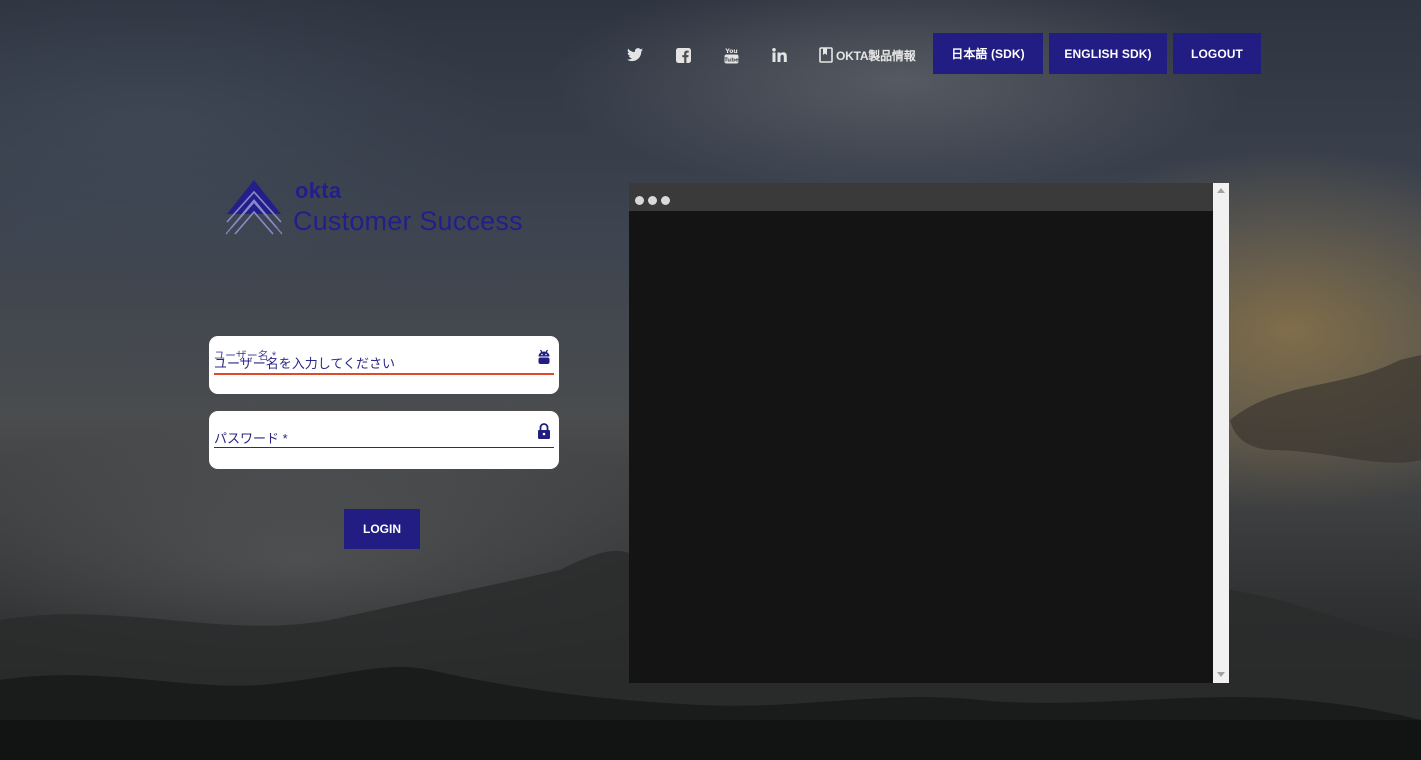  Describe the element at coordinates (544, 356) in the screenshot. I see `android-icon` at that location.